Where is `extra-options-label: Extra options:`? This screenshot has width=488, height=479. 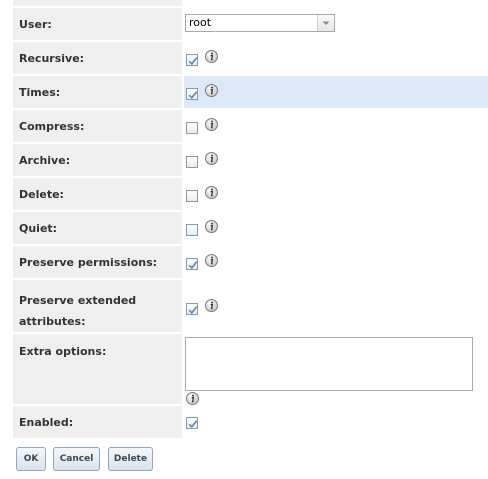 extra-options-label: Extra options: is located at coordinates (97, 369).